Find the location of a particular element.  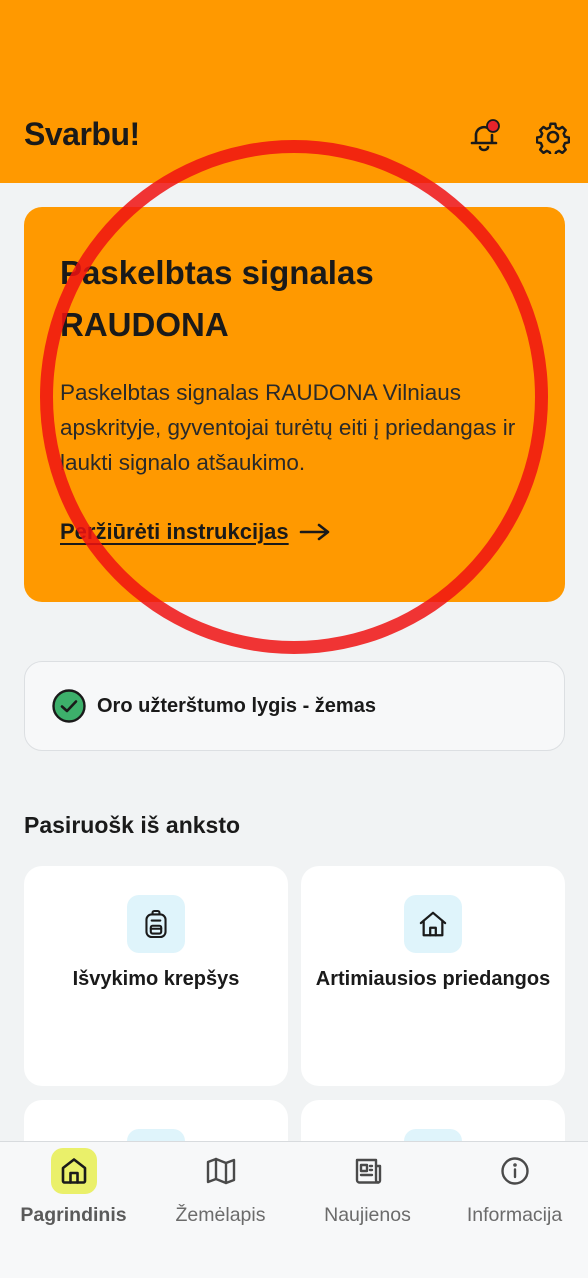

notification-badge is located at coordinates (493, 126).